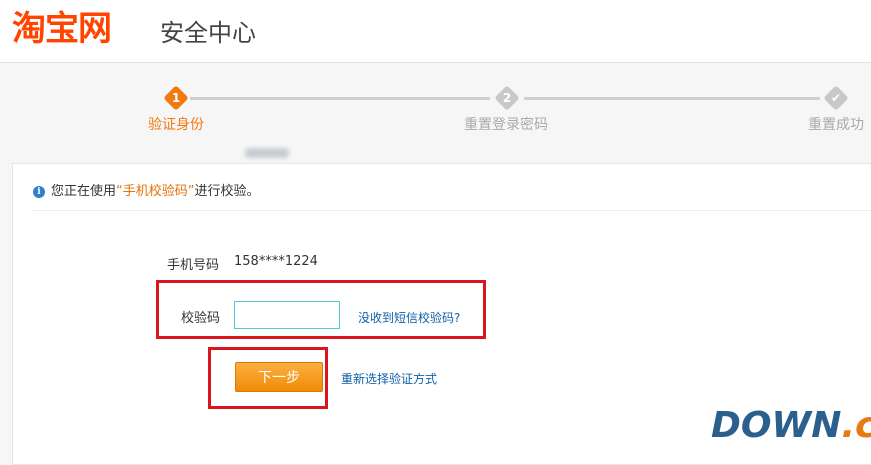 This screenshot has height=465, width=871. I want to click on down-cc-watermark: DOWN.cc, so click(791, 426).